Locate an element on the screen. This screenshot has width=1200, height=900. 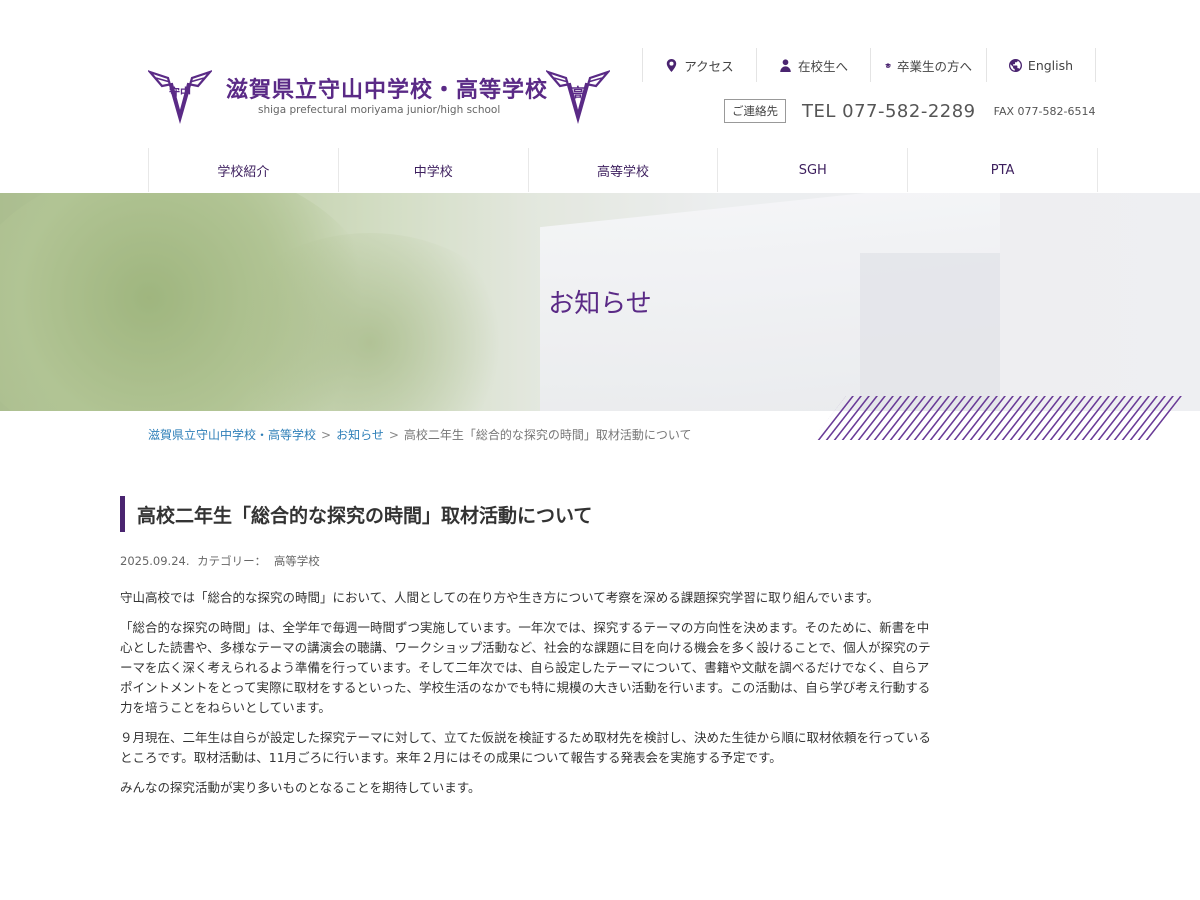
person-icon is located at coordinates (785, 65).